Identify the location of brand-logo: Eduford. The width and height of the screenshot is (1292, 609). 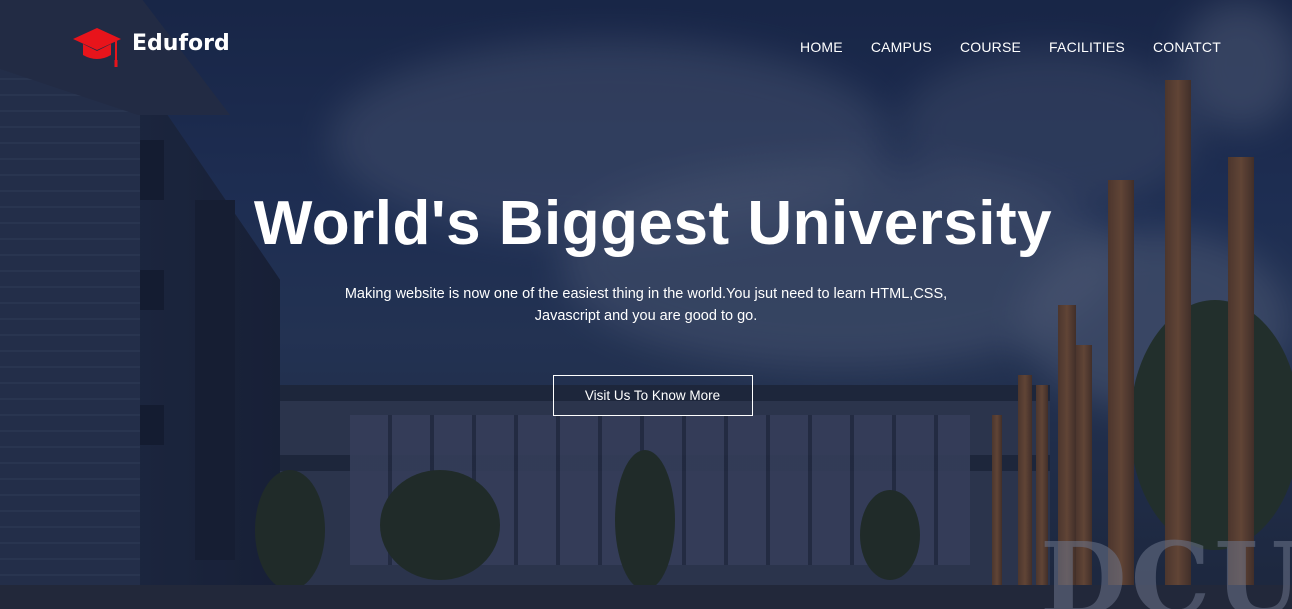
(151, 47).